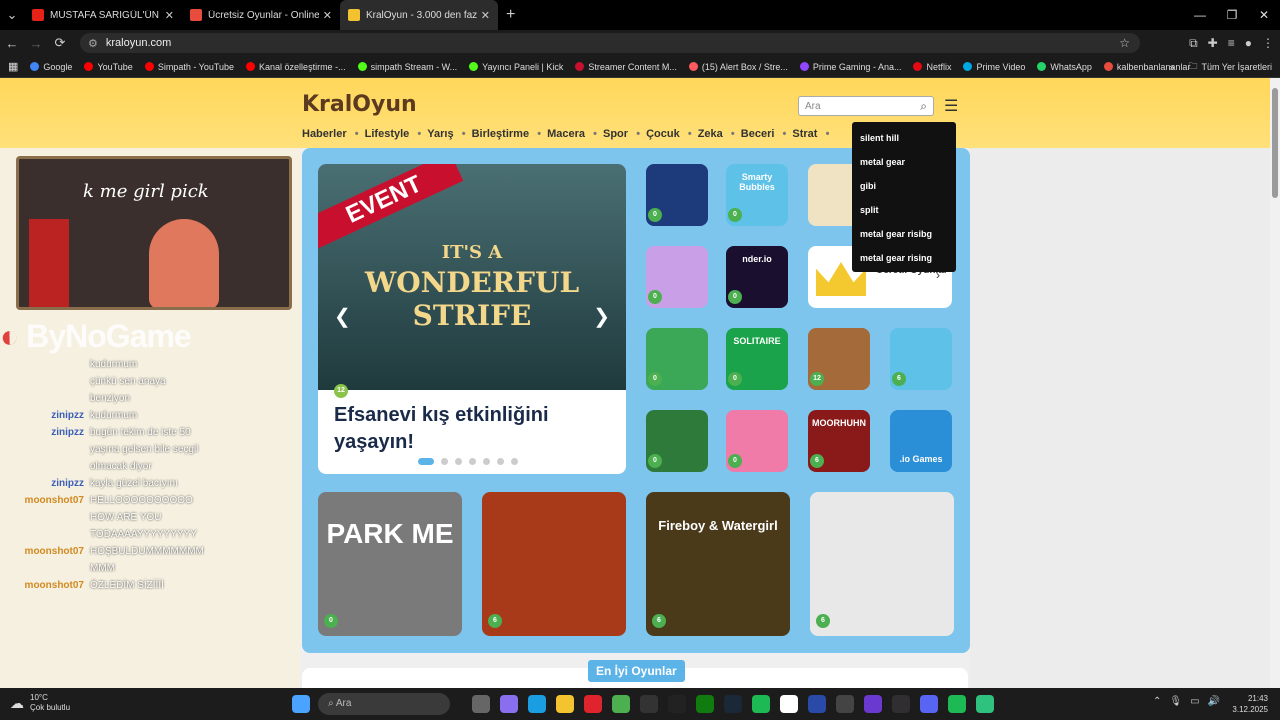  I want to click on reload-icon: ⟳, so click(60, 43).